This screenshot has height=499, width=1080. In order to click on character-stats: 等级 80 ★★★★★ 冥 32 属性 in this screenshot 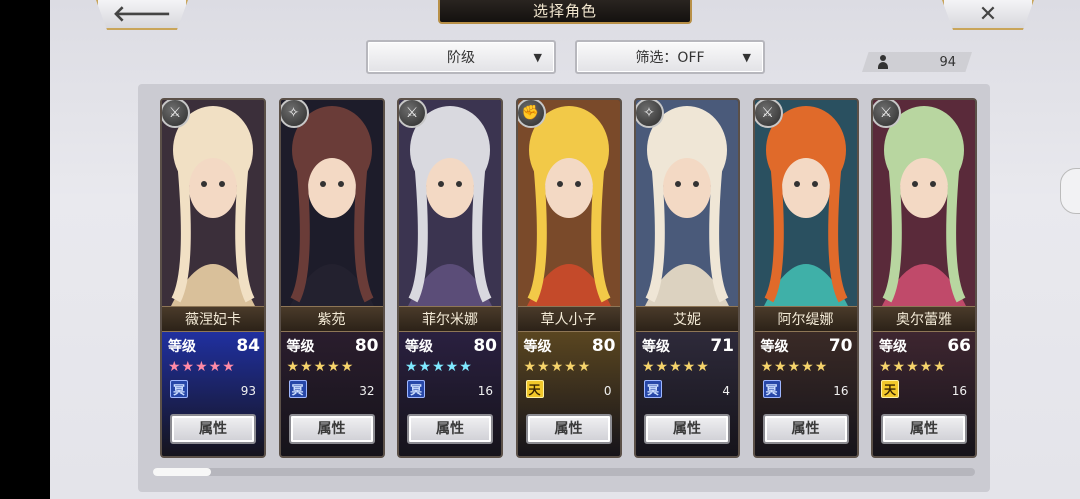, I will do `click(331, 394)`.